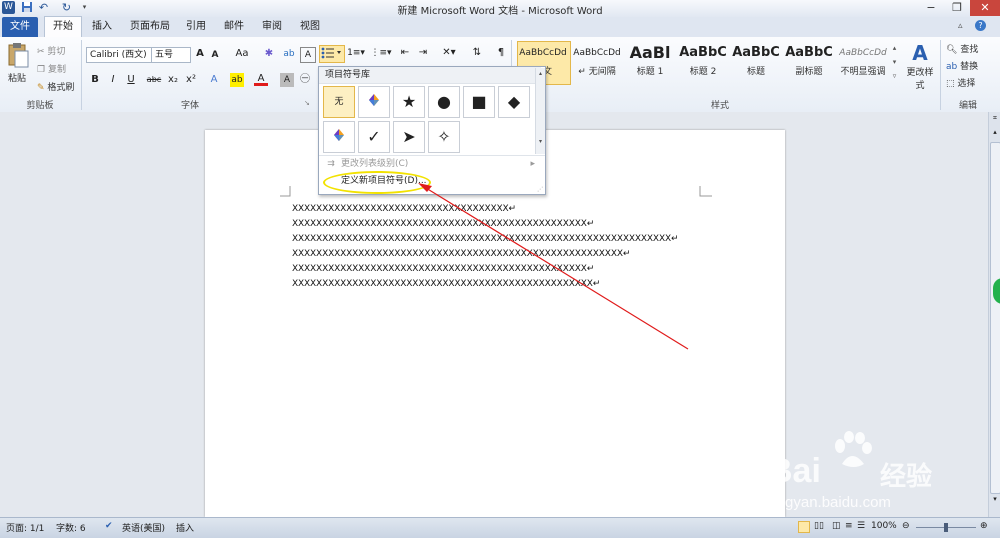 Image resolution: width=1000 pixels, height=538 pixels. What do you see at coordinates (861, 526) in the screenshot?
I see `draft-icon: ☰` at bounding box center [861, 526].